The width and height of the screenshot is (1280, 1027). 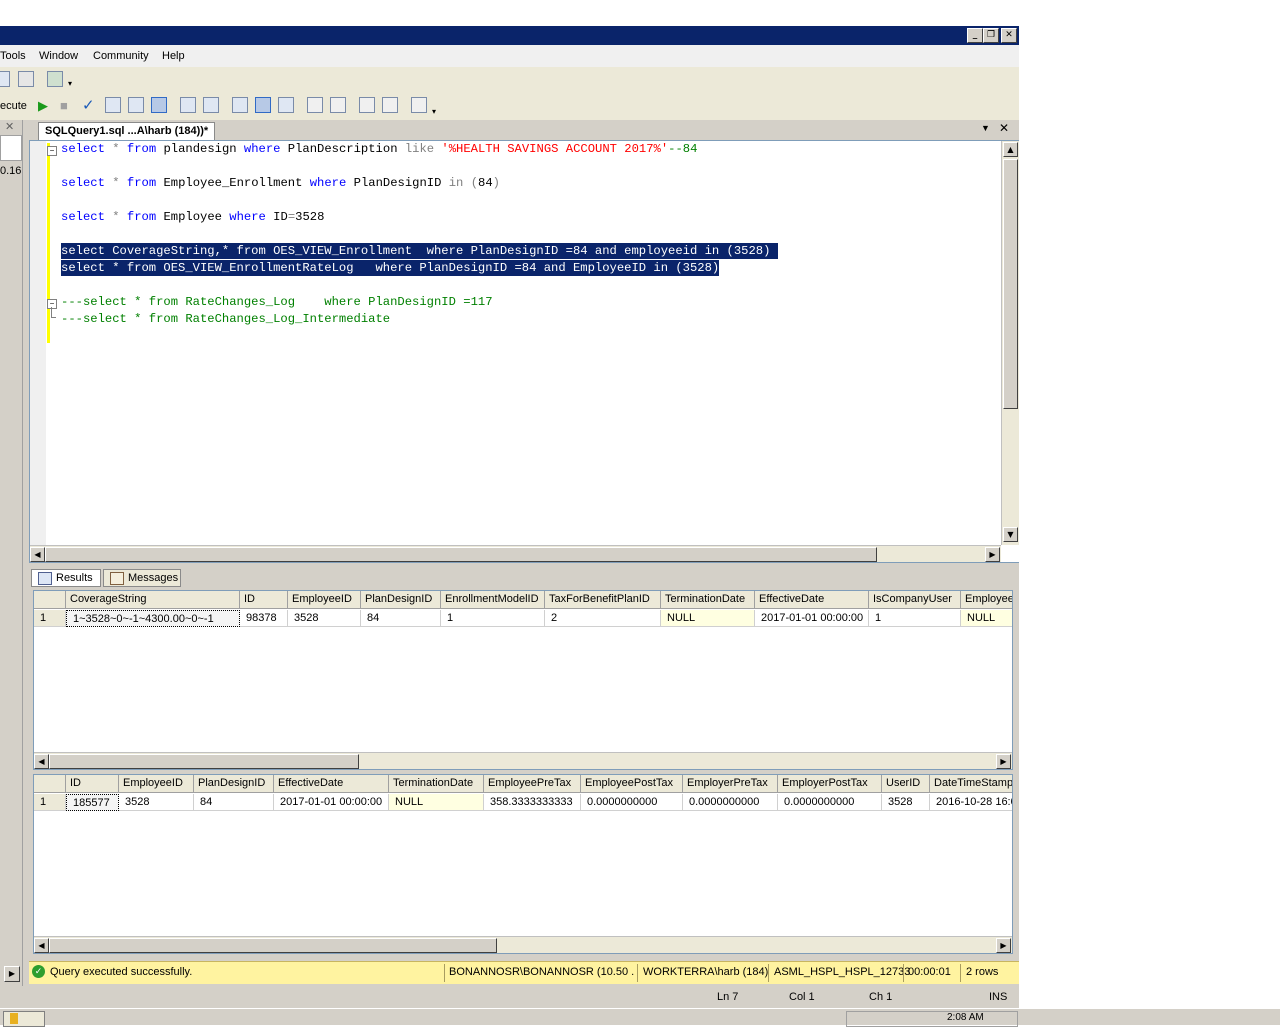 I want to click on grid-cell: 98378, so click(x=264, y=618).